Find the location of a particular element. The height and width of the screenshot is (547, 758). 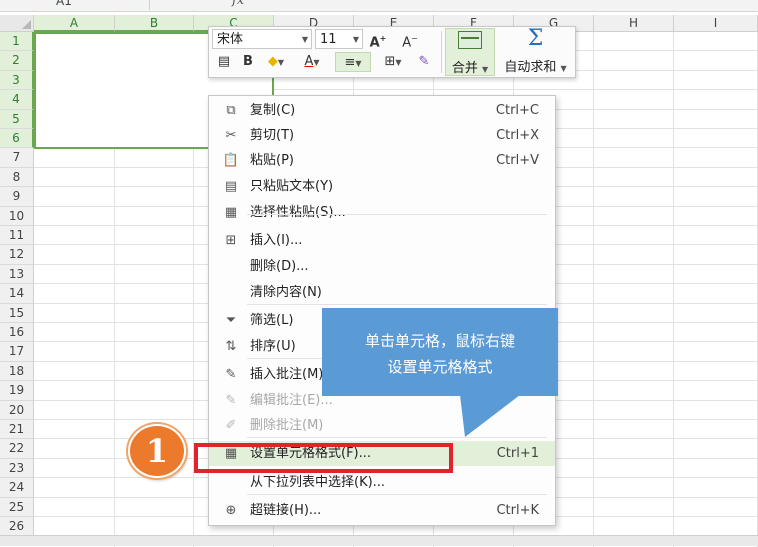

menu-item-copy: ⧉ 复制(C) Ctrl+C is located at coordinates (382, 110).